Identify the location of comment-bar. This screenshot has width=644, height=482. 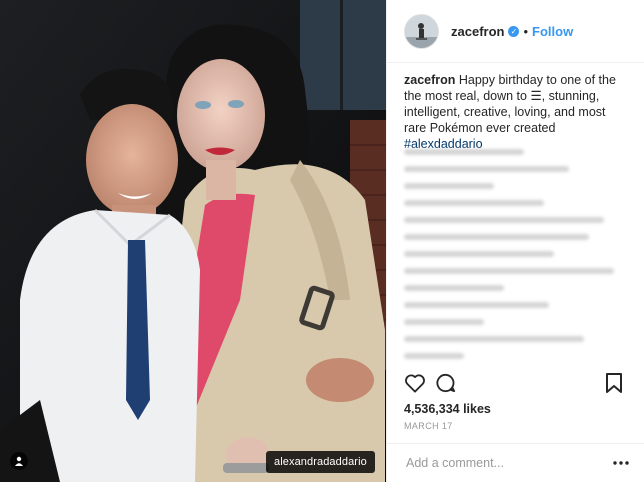
(515, 462).